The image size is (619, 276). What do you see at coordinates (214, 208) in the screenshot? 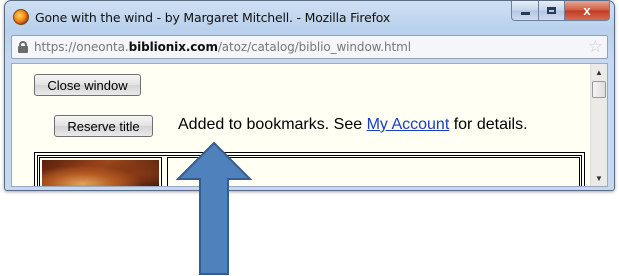
I see `annotation-up-arrow-icon` at bounding box center [214, 208].